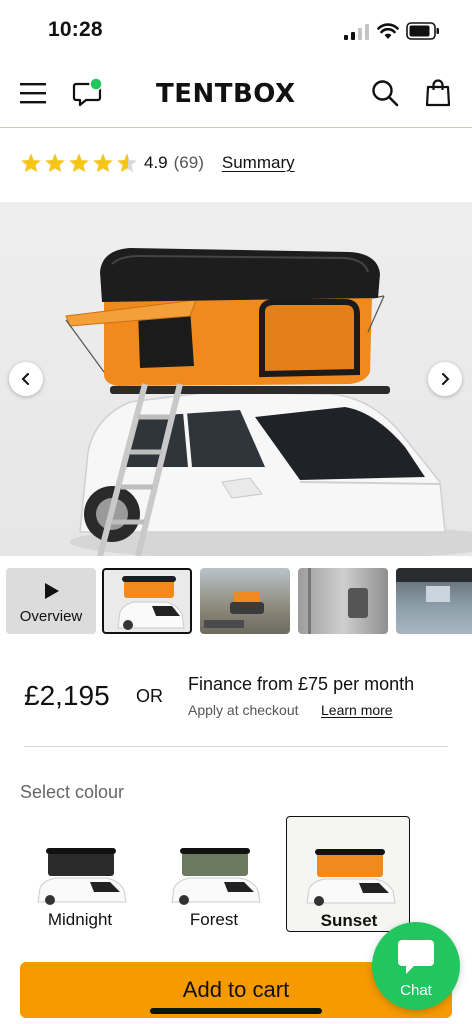  I want to click on rating-value: 4.9, so click(156, 162).